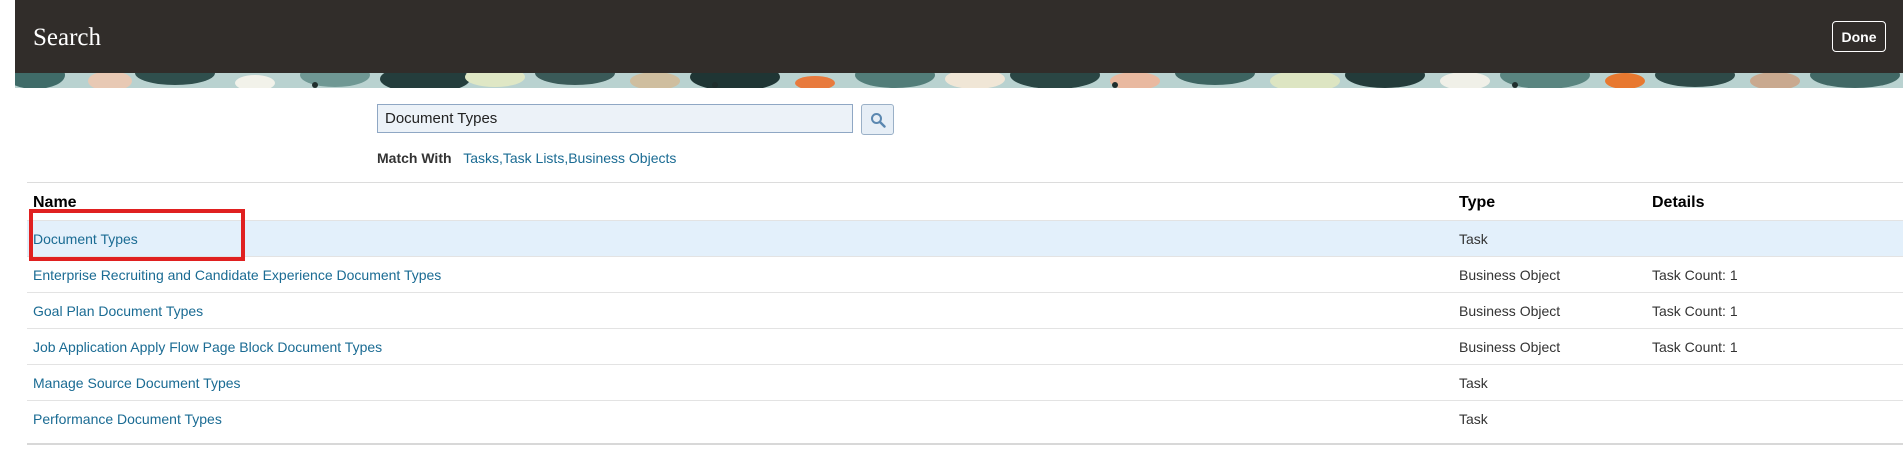 Image resolution: width=1903 pixels, height=469 pixels. Describe the element at coordinates (965, 444) in the screenshot. I see `table-bottom-border` at that location.